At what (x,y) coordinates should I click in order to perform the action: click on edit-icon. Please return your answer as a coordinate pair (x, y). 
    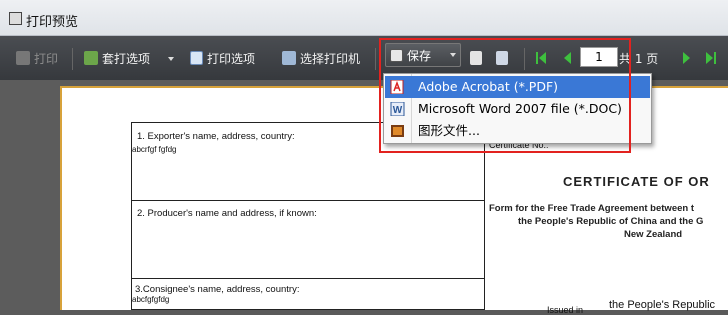
    Looking at the image, I should click on (502, 58).